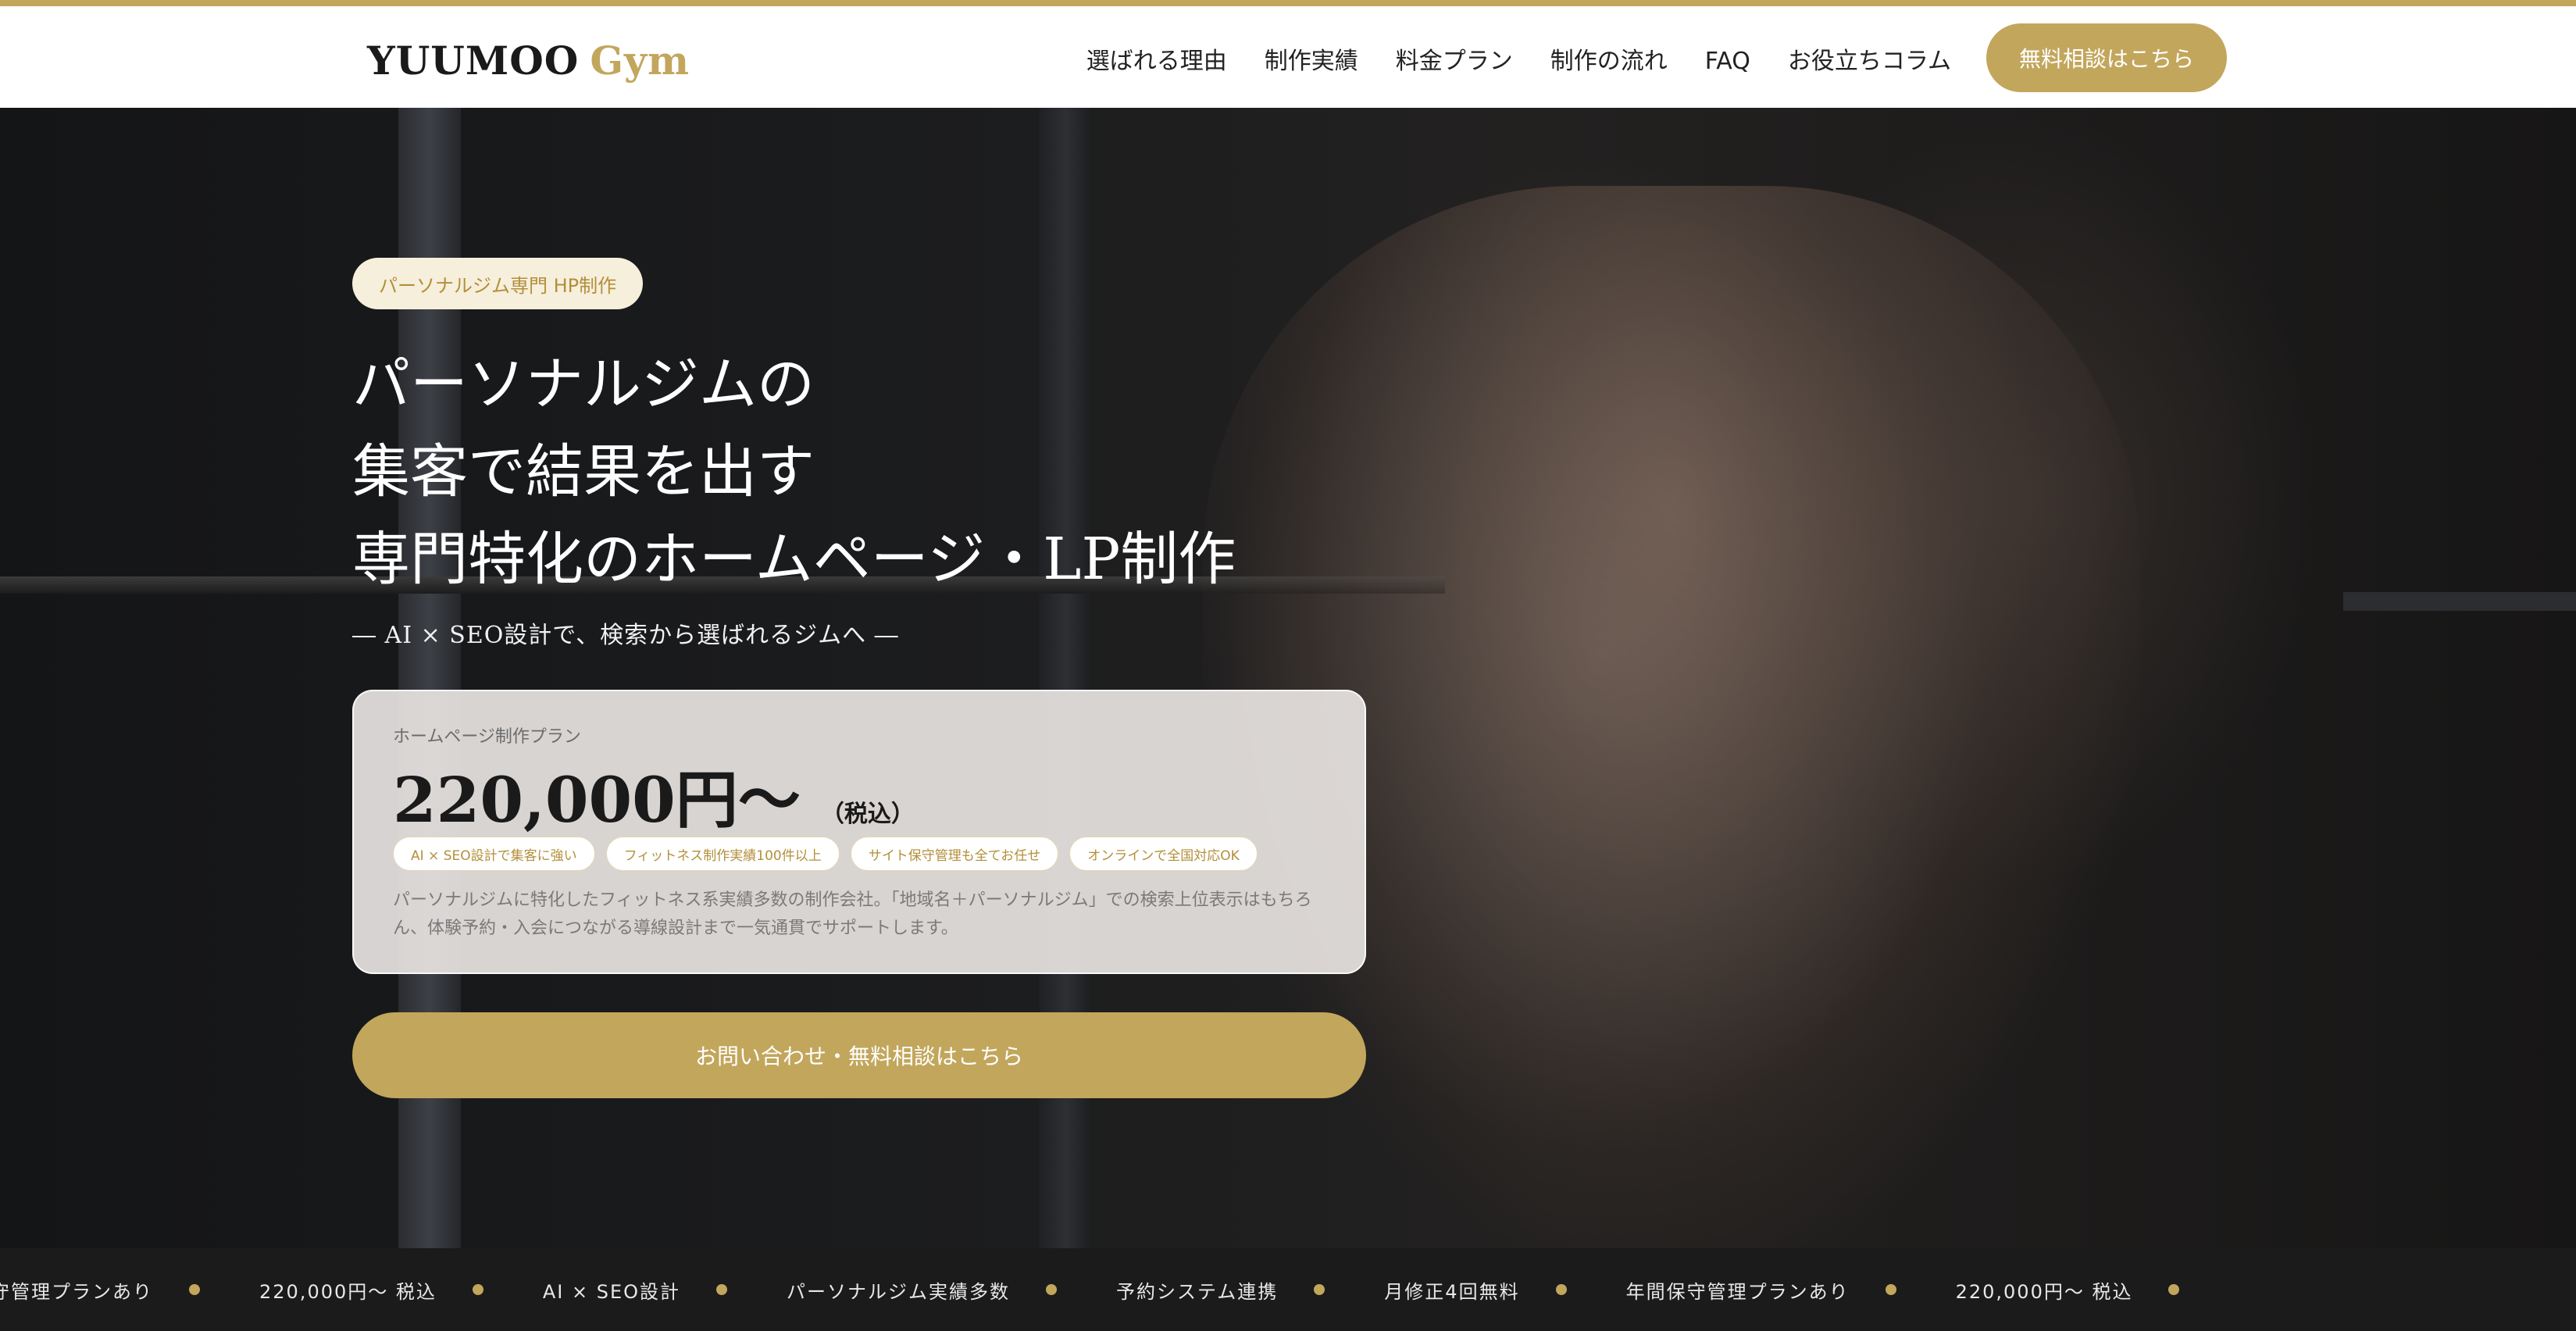 The image size is (2576, 1331). Describe the element at coordinates (1163, 854) in the screenshot. I see `feature-chip: オンラインで全国対応OK` at that location.